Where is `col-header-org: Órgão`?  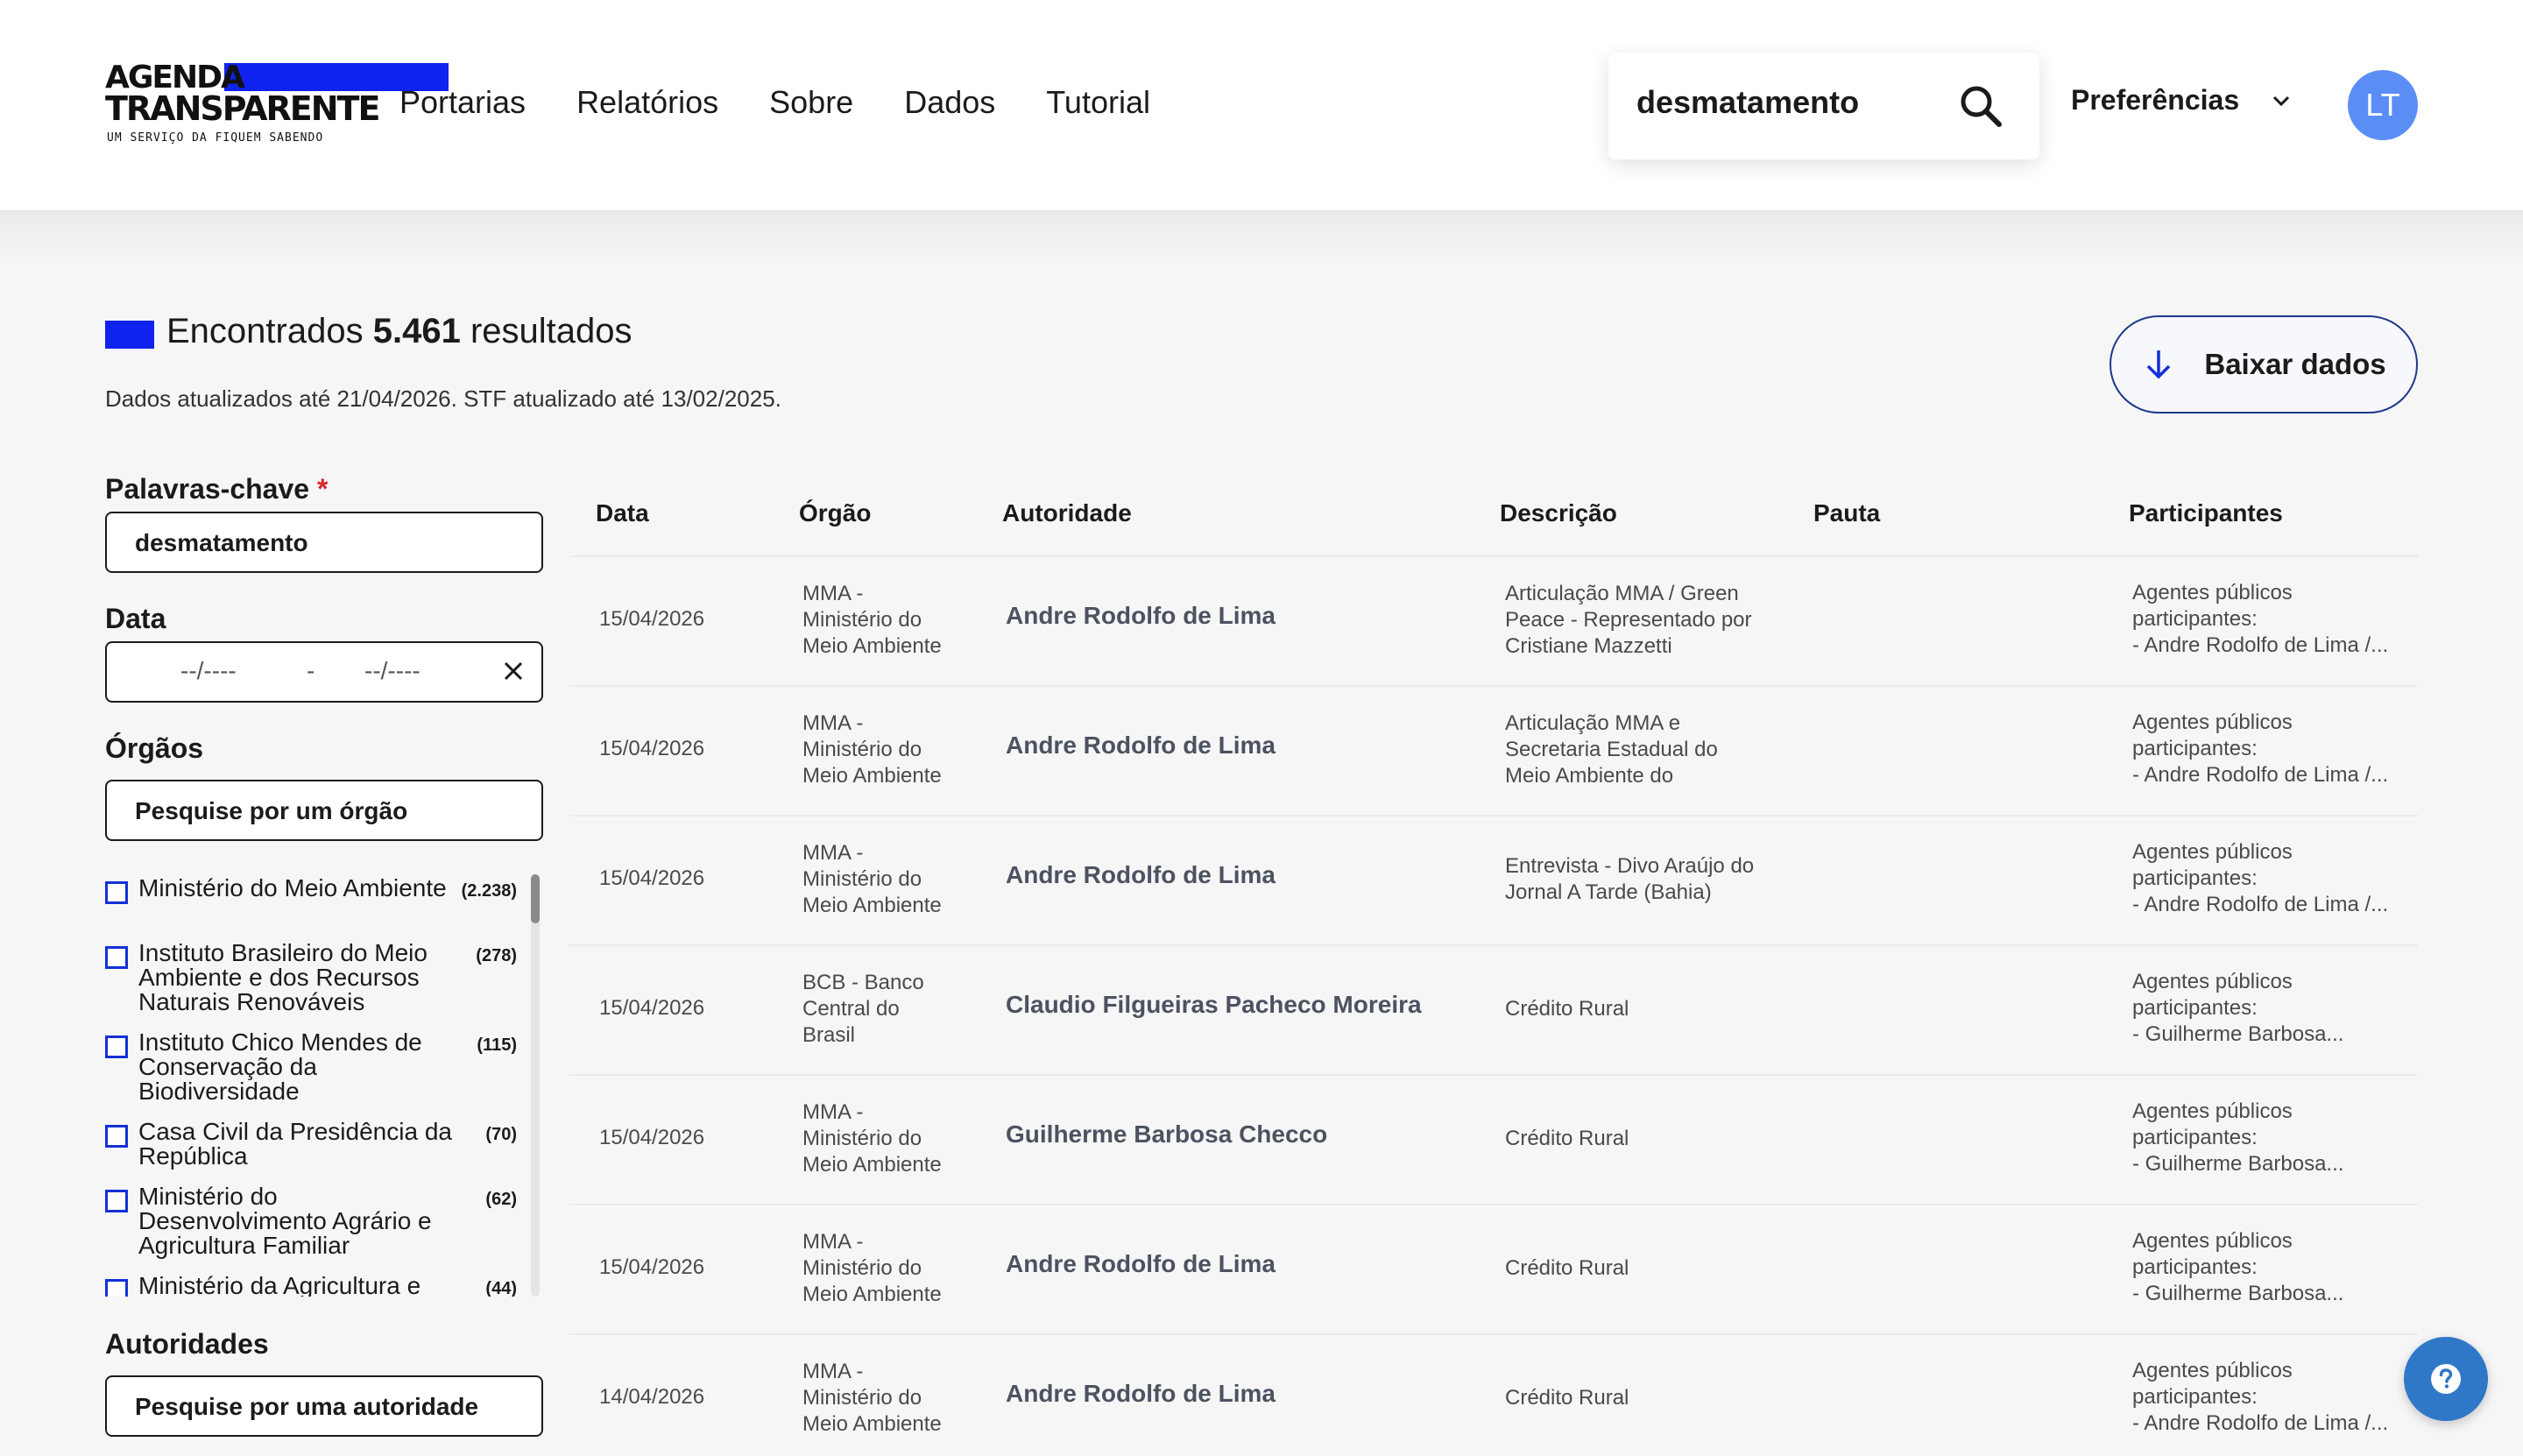 col-header-org: Órgão is located at coordinates (835, 513).